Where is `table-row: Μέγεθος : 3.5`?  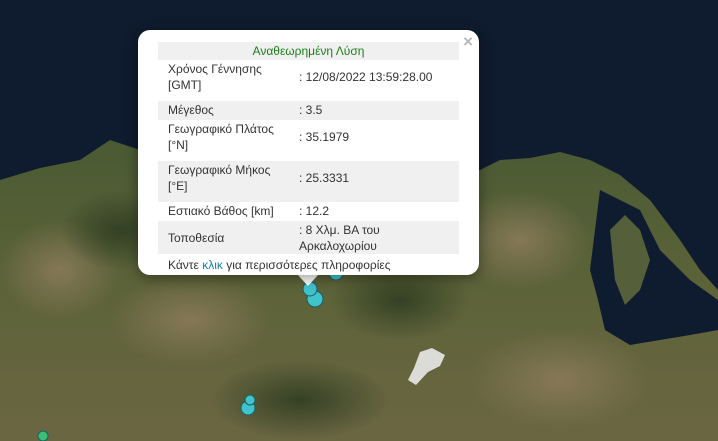
table-row: Μέγεθος : 3.5 is located at coordinates (308, 110).